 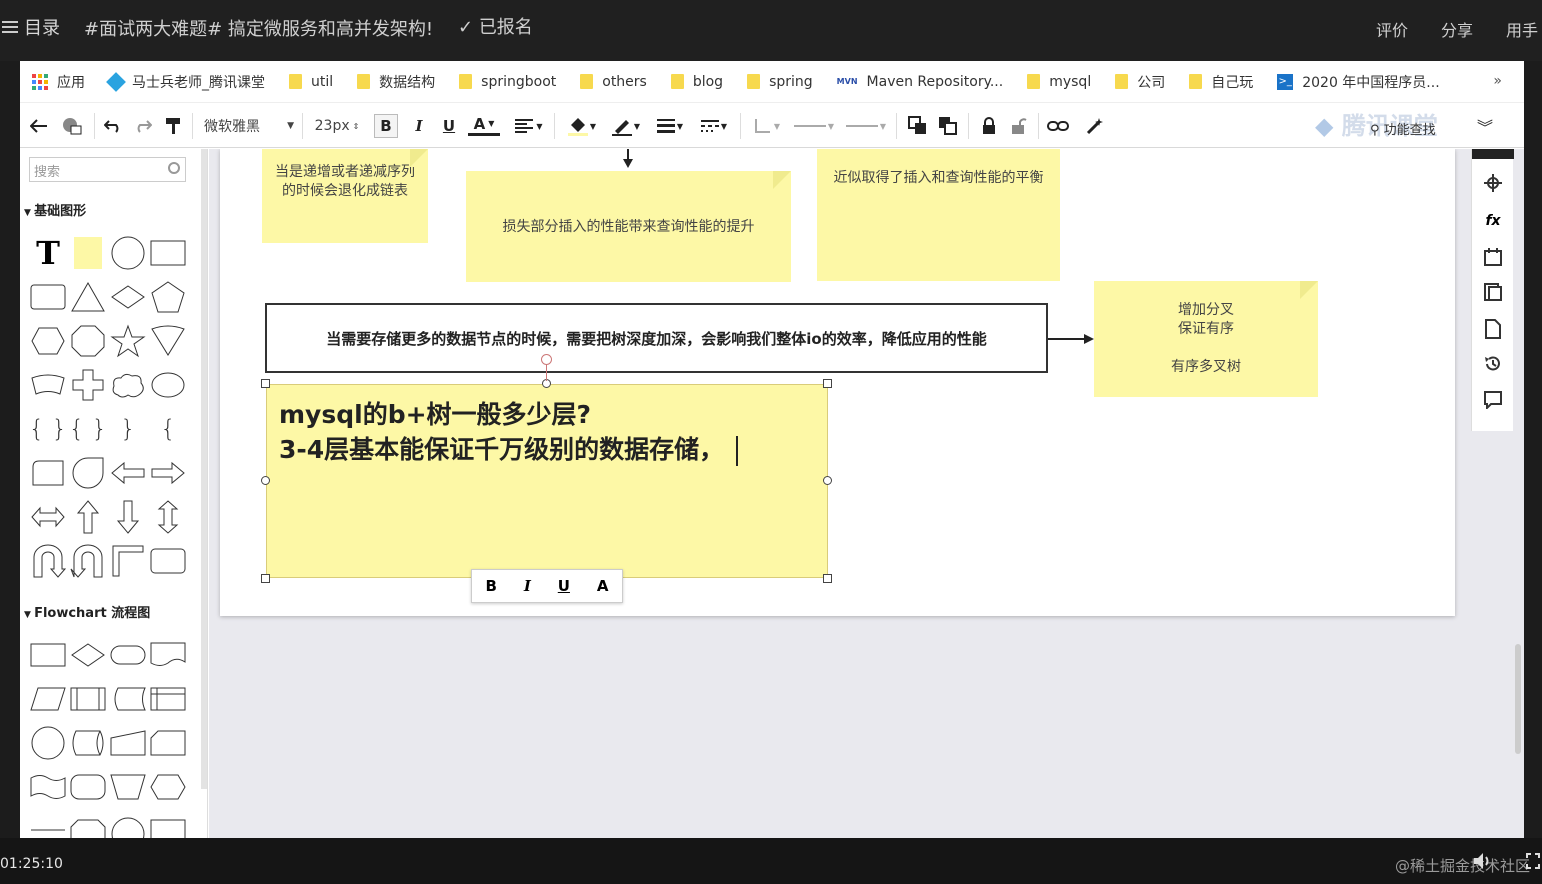 I want to click on right-arrow-connector, so click(x=1072, y=339).